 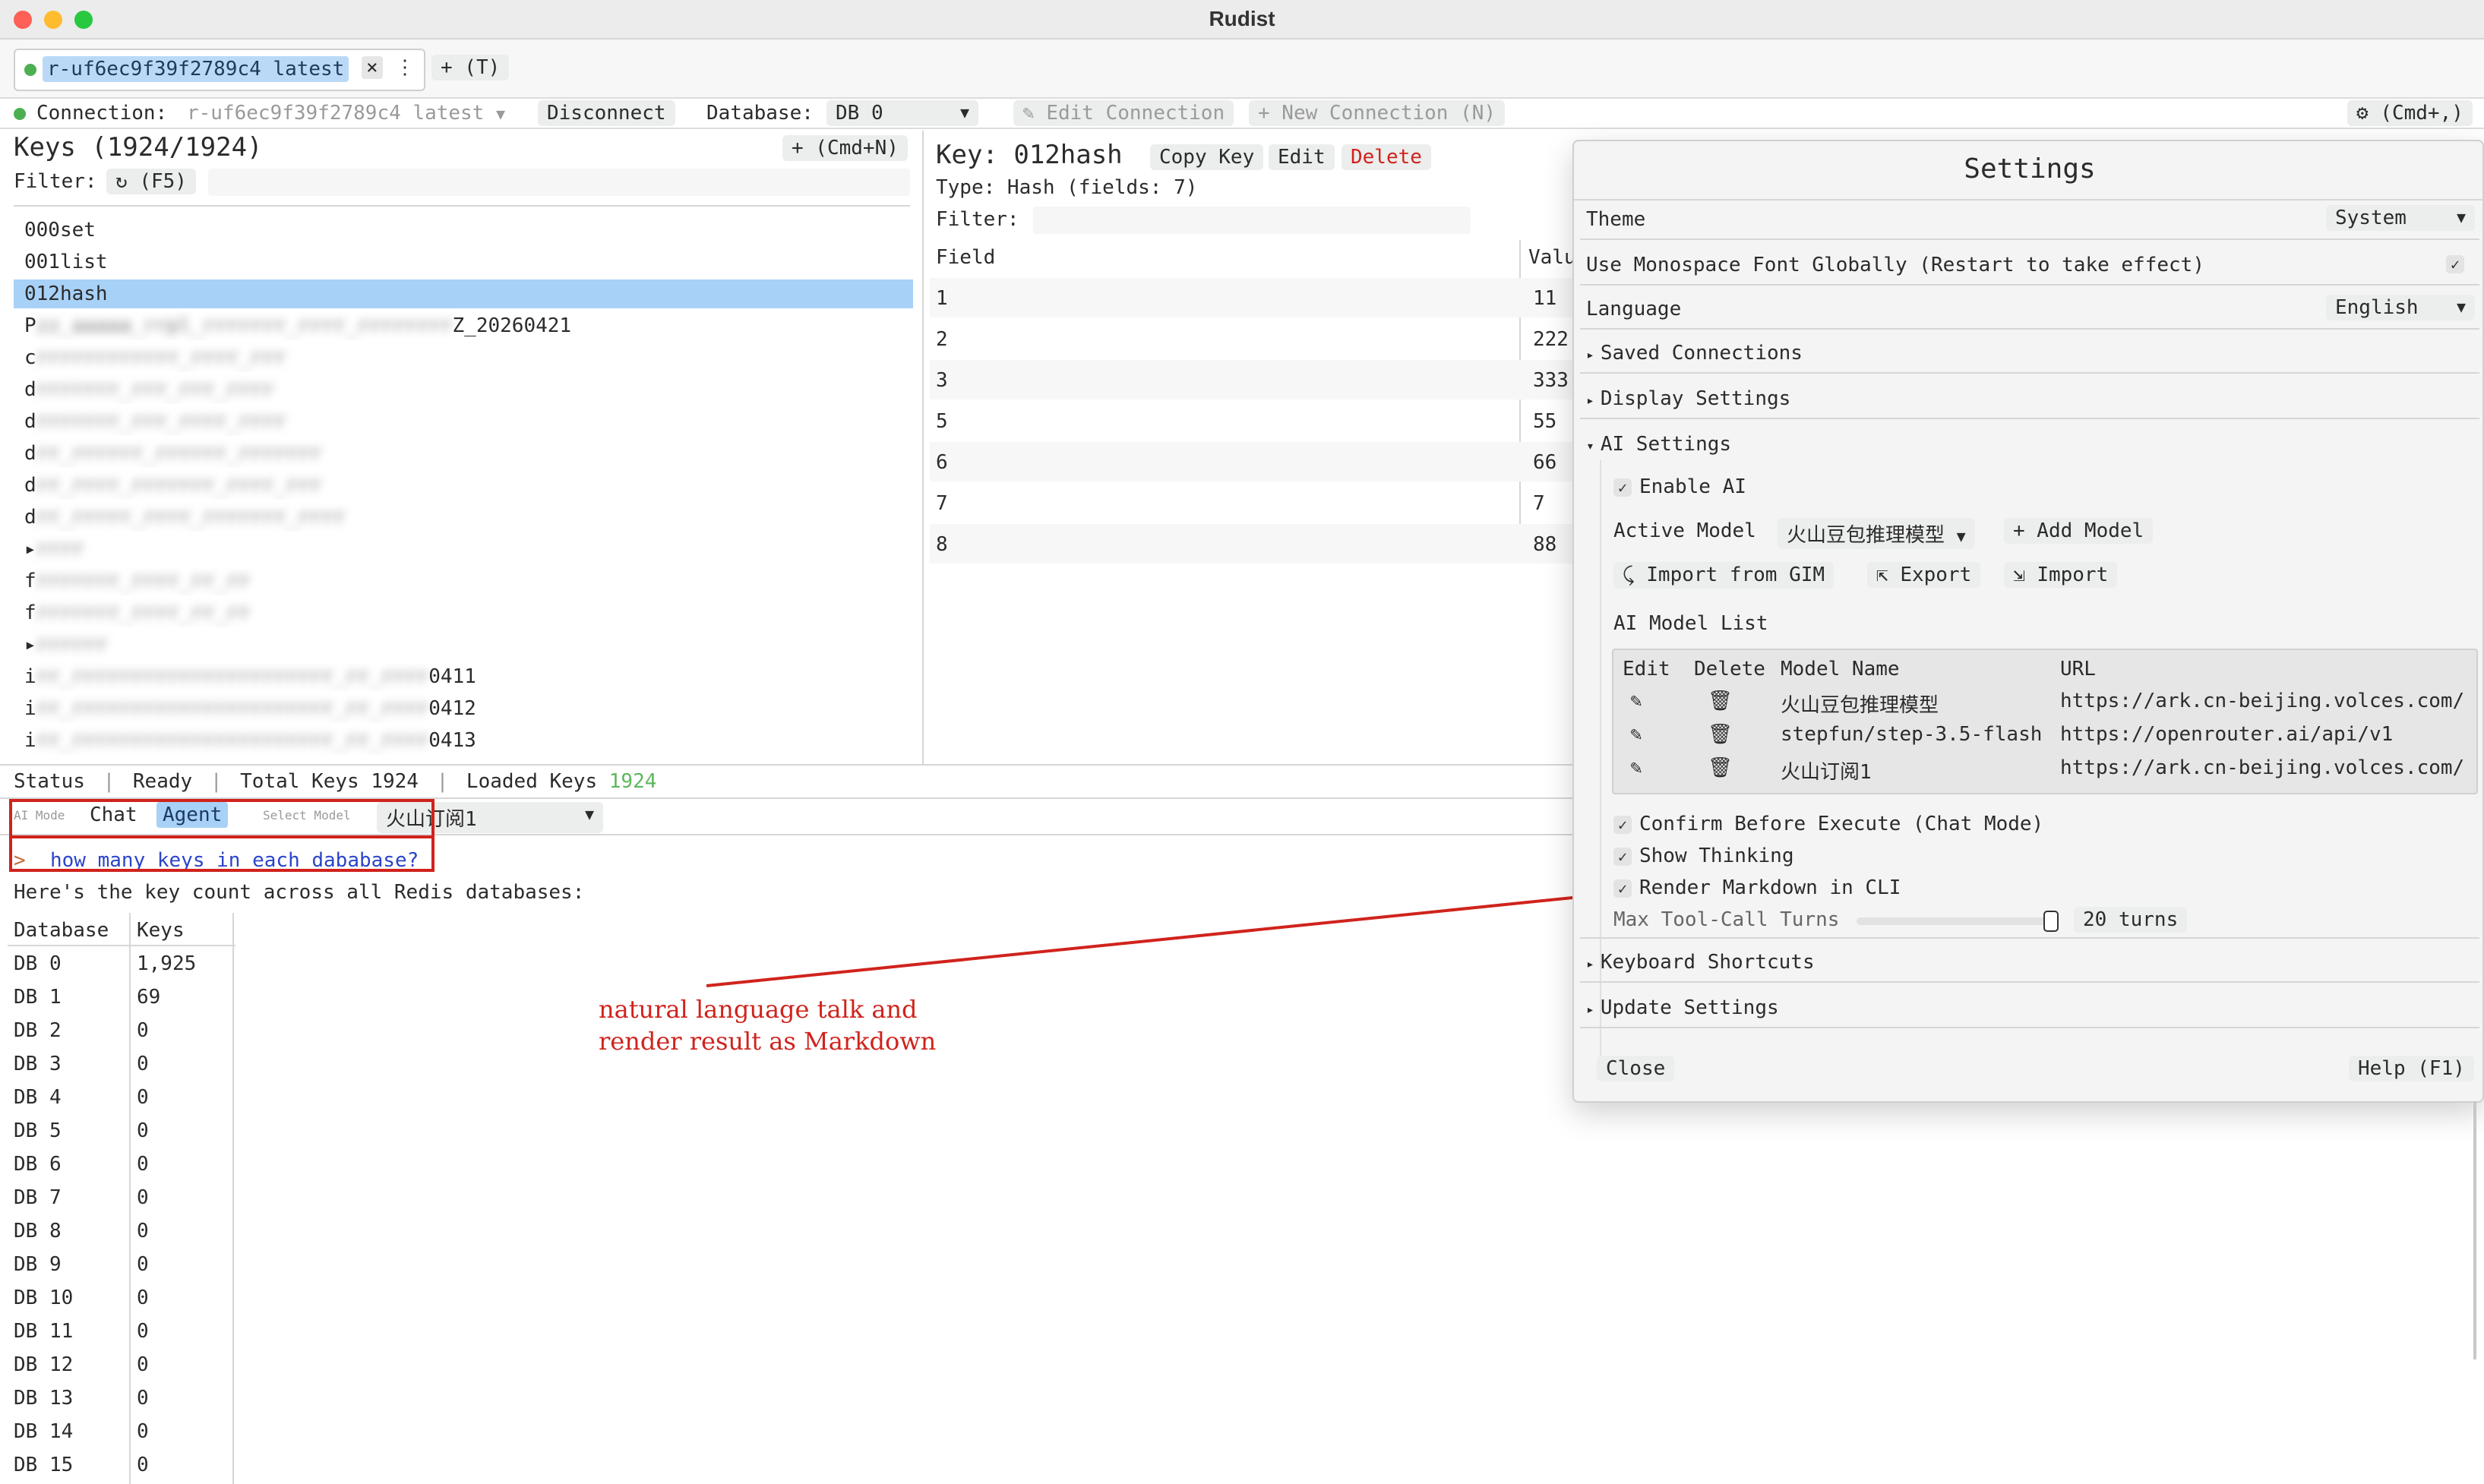 I want to click on show-thinking-row: ✓ Show Thinking, so click(x=1704, y=856).